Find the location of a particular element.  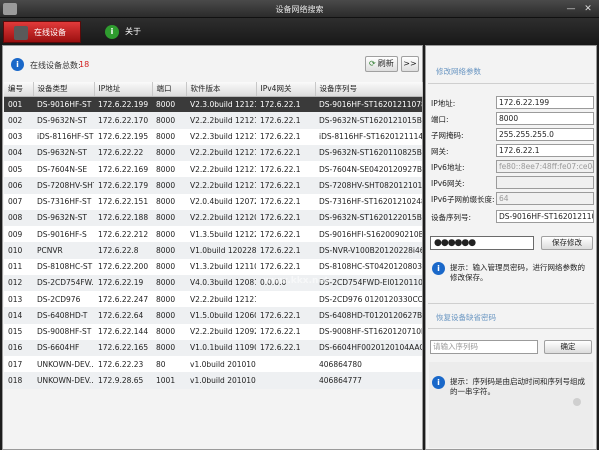

column-header: 设备序列号 is located at coordinates (369, 89).